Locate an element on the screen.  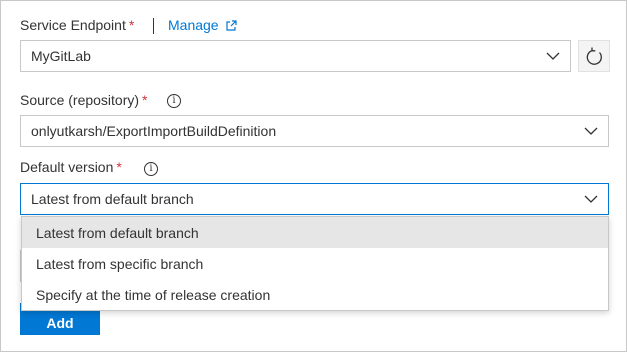
service-endpoint-label-text: Service Endpoint is located at coordinates (73, 25).